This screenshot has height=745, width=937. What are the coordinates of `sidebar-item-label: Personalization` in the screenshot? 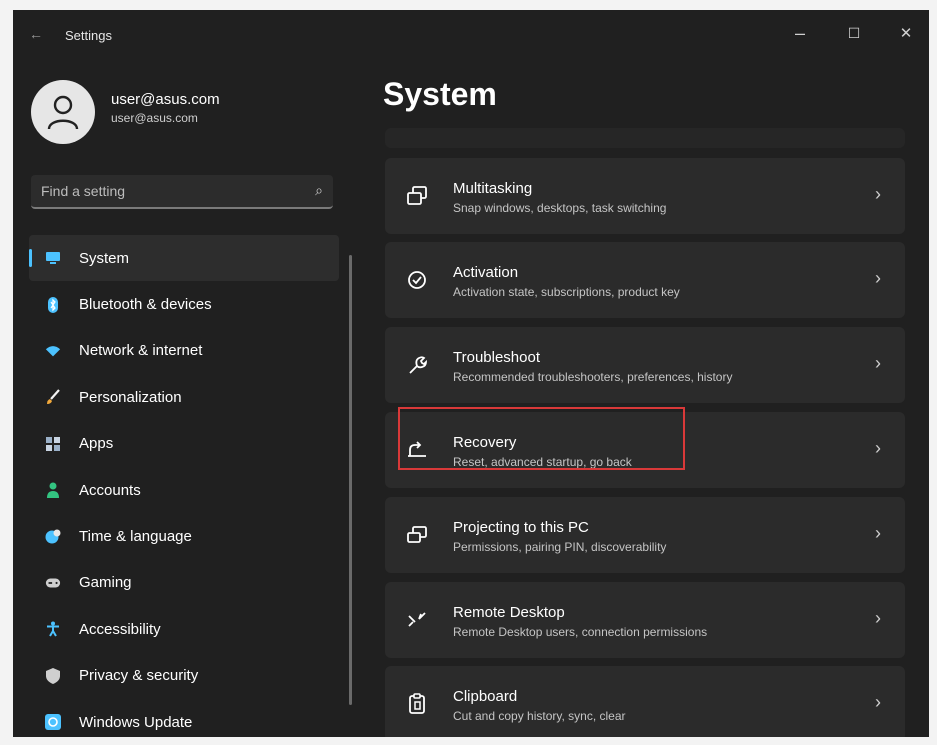 It's located at (130, 397).